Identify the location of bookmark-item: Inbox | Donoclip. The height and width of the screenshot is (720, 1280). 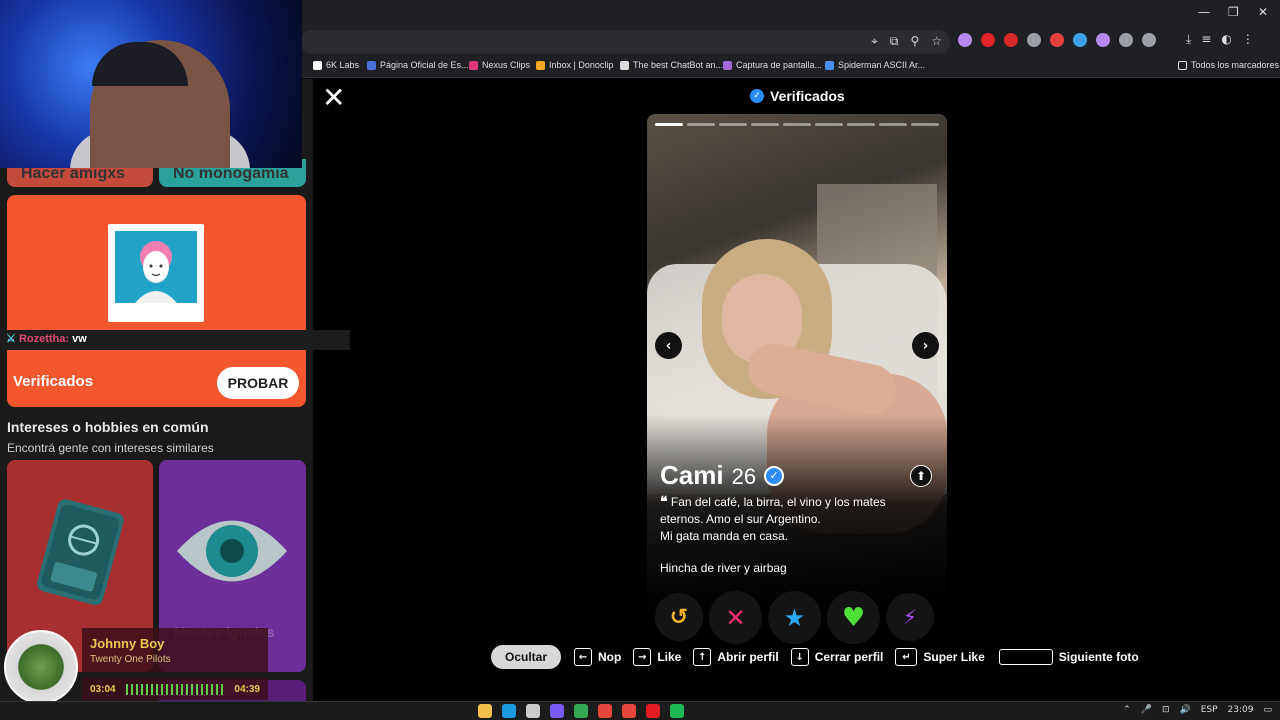
(574, 65).